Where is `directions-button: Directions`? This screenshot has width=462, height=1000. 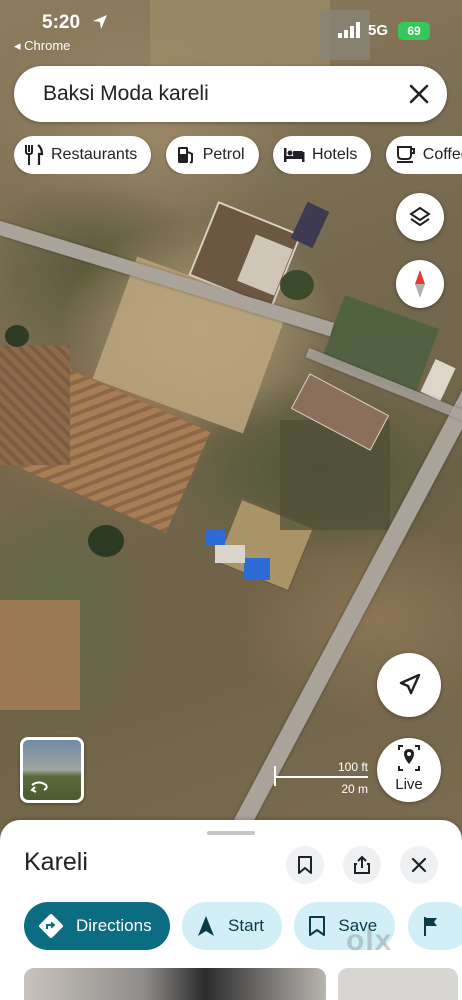 directions-button: Directions is located at coordinates (97, 926).